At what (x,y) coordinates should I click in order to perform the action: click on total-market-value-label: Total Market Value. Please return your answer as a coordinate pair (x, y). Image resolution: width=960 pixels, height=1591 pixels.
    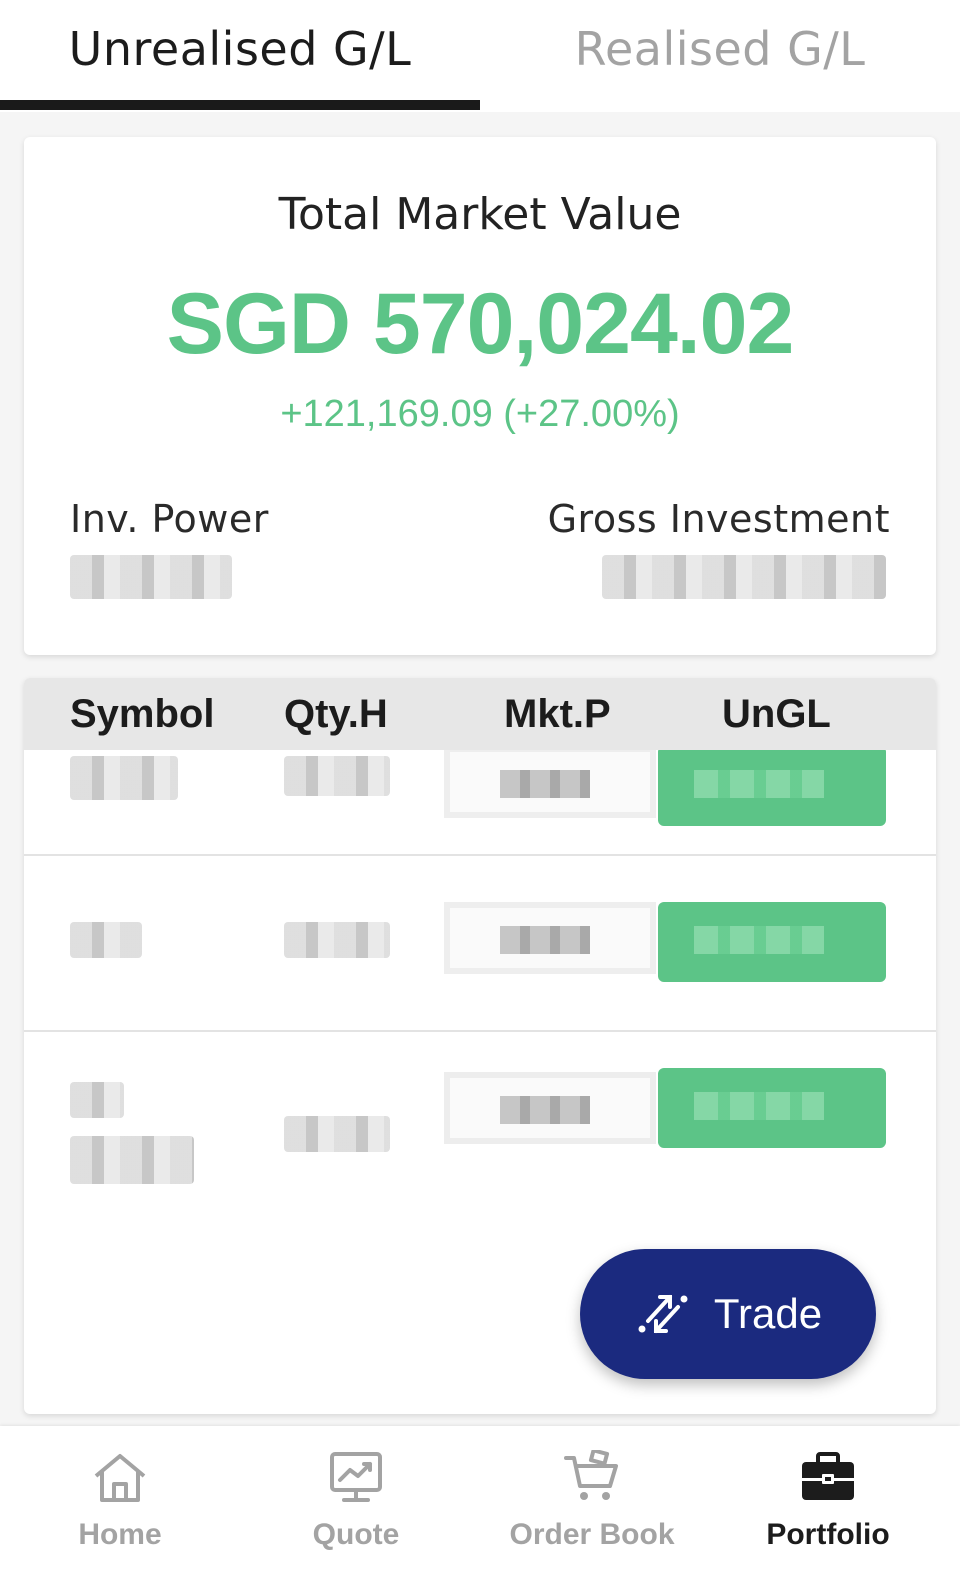
    Looking at the image, I should click on (480, 214).